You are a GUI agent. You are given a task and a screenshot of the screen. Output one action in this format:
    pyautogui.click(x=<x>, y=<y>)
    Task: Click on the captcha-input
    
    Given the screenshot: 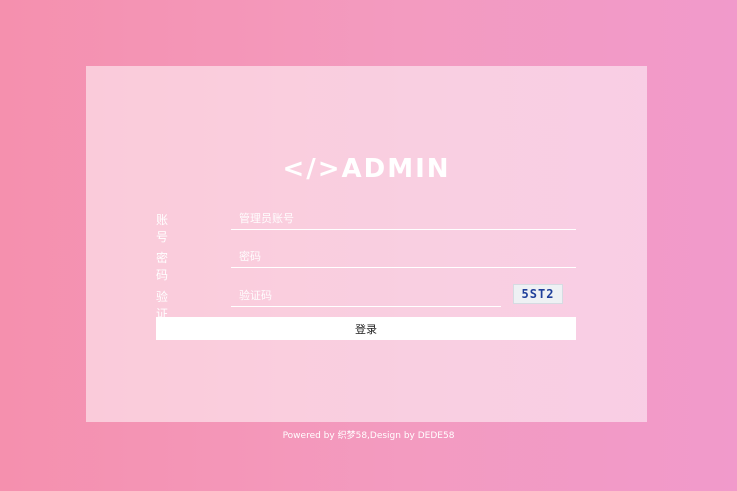 What is the action you would take?
    pyautogui.click(x=366, y=296)
    